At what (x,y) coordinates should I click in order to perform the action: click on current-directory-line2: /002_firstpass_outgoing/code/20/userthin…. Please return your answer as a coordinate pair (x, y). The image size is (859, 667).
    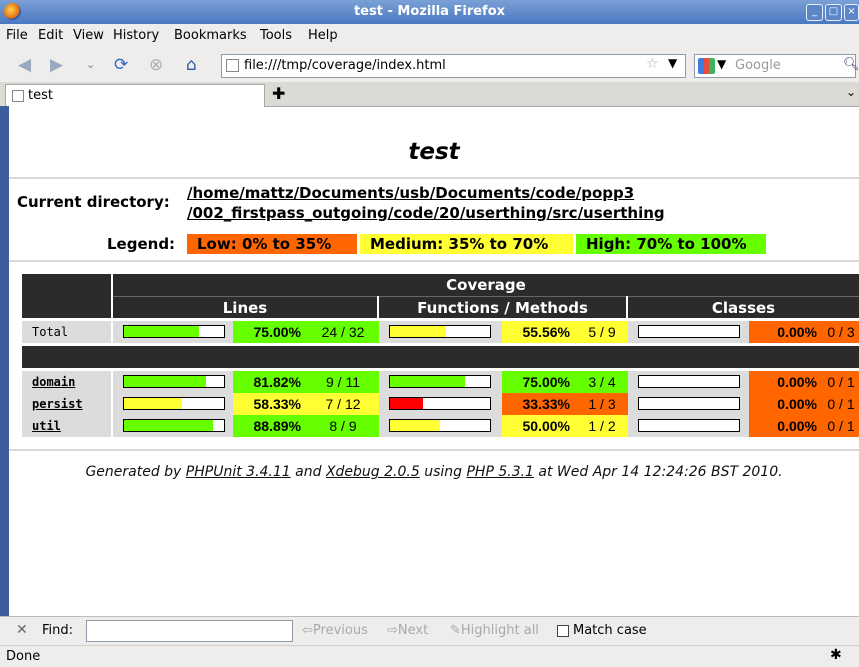
    Looking at the image, I should click on (426, 213).